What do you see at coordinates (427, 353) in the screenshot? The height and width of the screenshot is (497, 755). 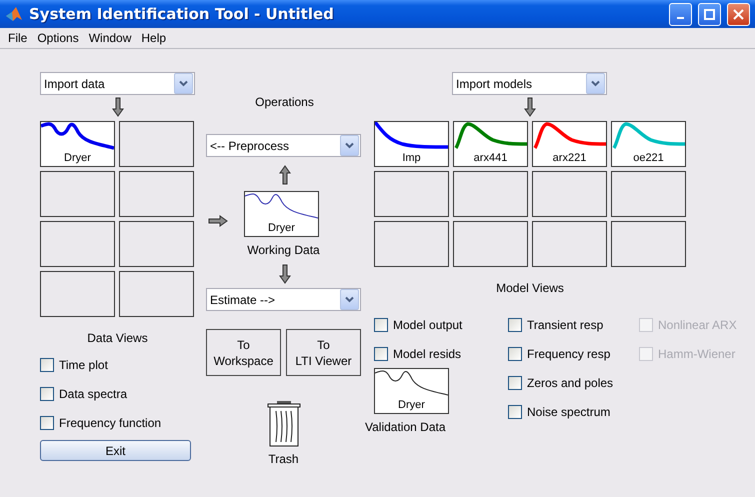 I see `checkbox-label: Model resids` at bounding box center [427, 353].